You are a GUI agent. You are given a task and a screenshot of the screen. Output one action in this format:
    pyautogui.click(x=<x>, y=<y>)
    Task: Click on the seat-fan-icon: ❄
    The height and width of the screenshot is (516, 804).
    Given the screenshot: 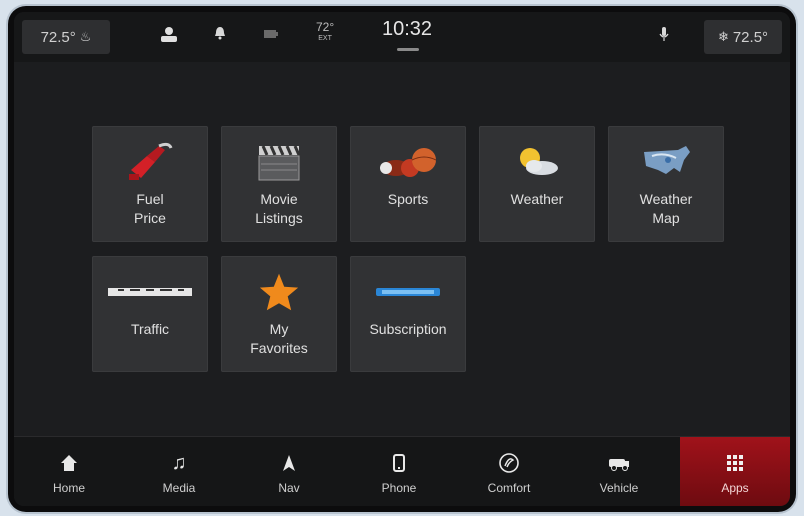 What is the action you would take?
    pyautogui.click(x=723, y=36)
    